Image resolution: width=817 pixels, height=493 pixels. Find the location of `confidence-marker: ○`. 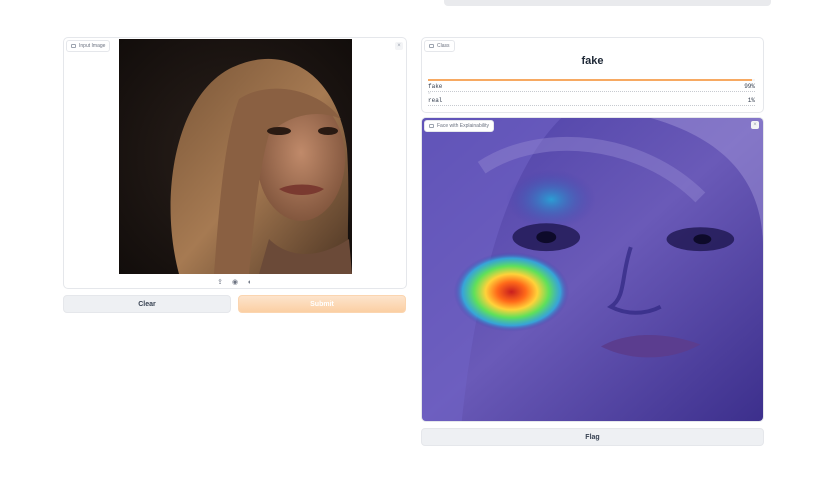

confidence-marker: ○ is located at coordinates (429, 94).